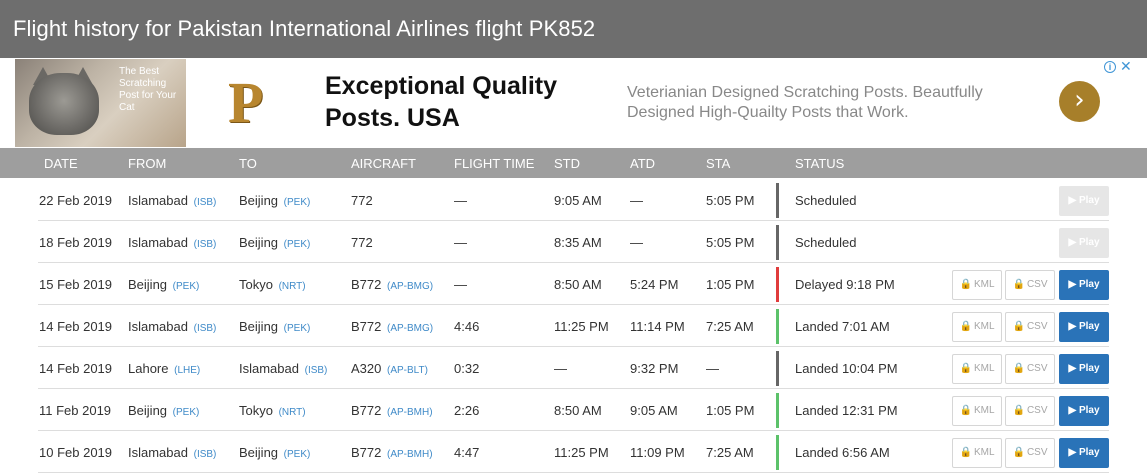 This screenshot has width=1147, height=474. What do you see at coordinates (316, 370) in the screenshot?
I see `to-code: (ISB)` at bounding box center [316, 370].